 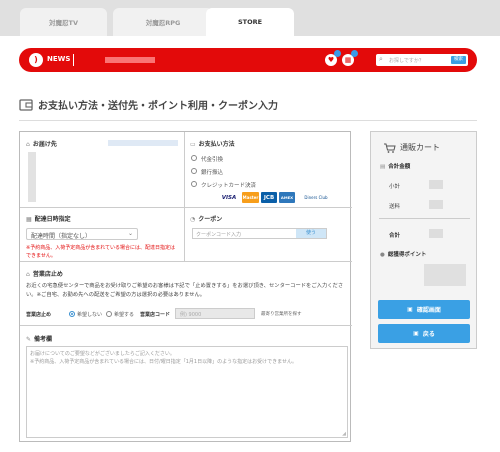 I want to click on radio-bank, so click(x=194, y=171).